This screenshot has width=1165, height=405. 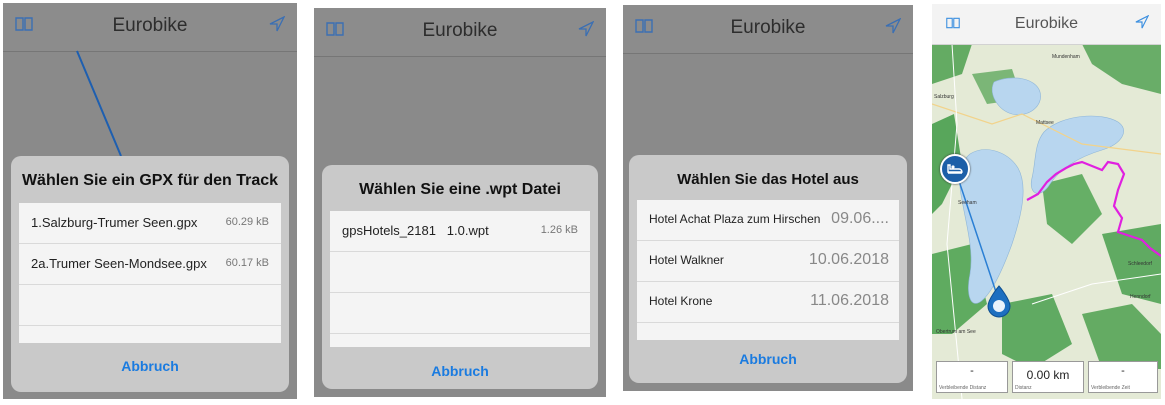 I want to click on place-label: Salzburg, so click(x=944, y=97).